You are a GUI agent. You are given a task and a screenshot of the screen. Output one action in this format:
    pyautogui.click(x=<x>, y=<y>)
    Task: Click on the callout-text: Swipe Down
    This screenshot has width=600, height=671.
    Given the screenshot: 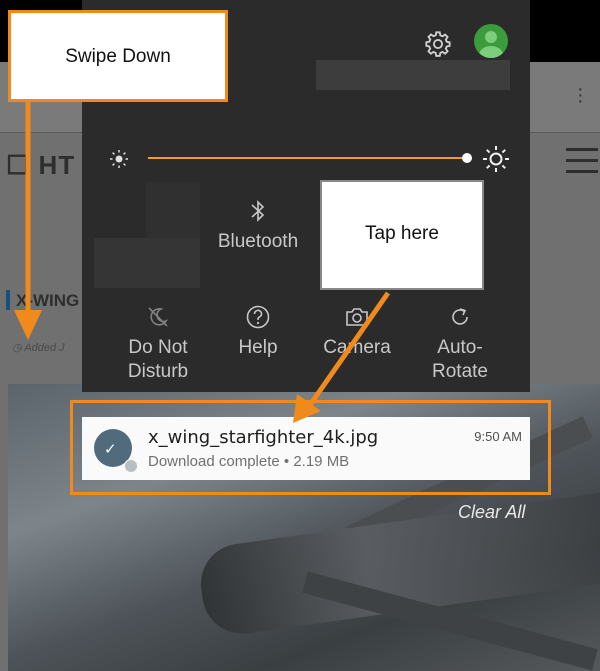 What is the action you would take?
    pyautogui.click(x=118, y=56)
    